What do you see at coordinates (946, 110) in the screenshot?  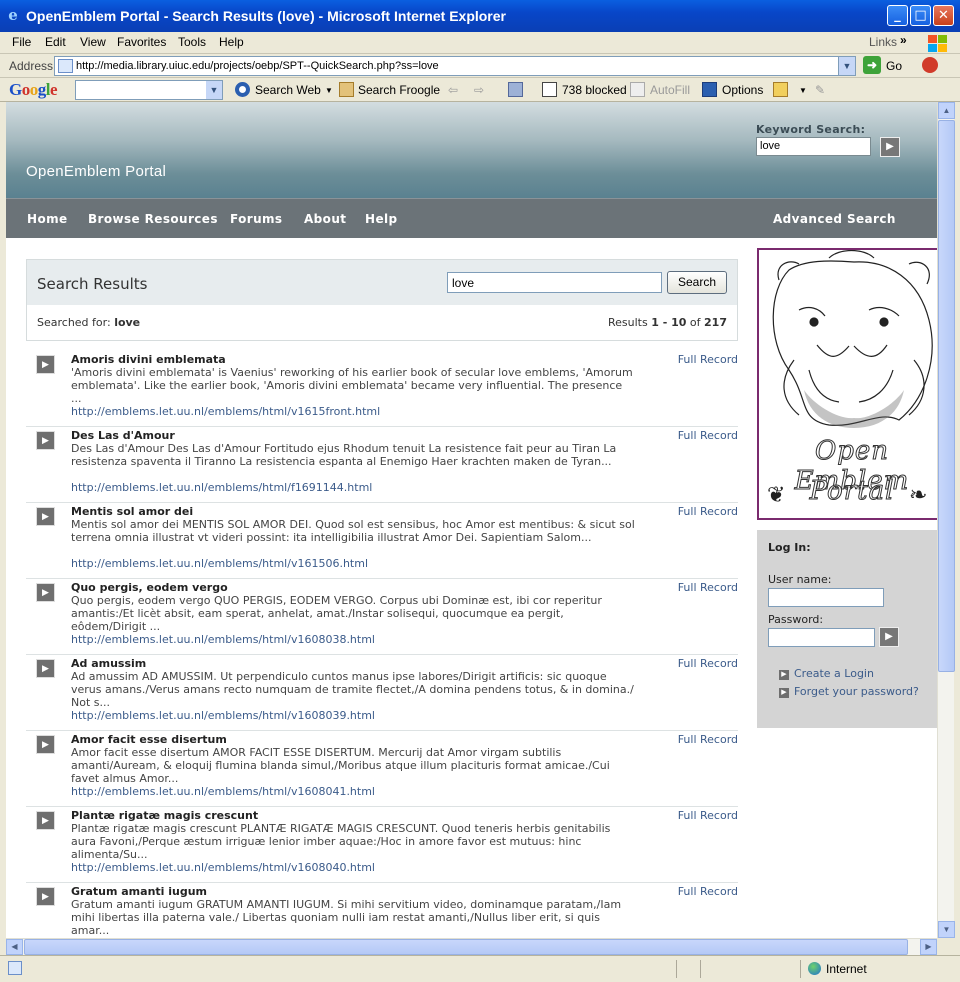 I see `scroll-up-icon: ▲` at bounding box center [946, 110].